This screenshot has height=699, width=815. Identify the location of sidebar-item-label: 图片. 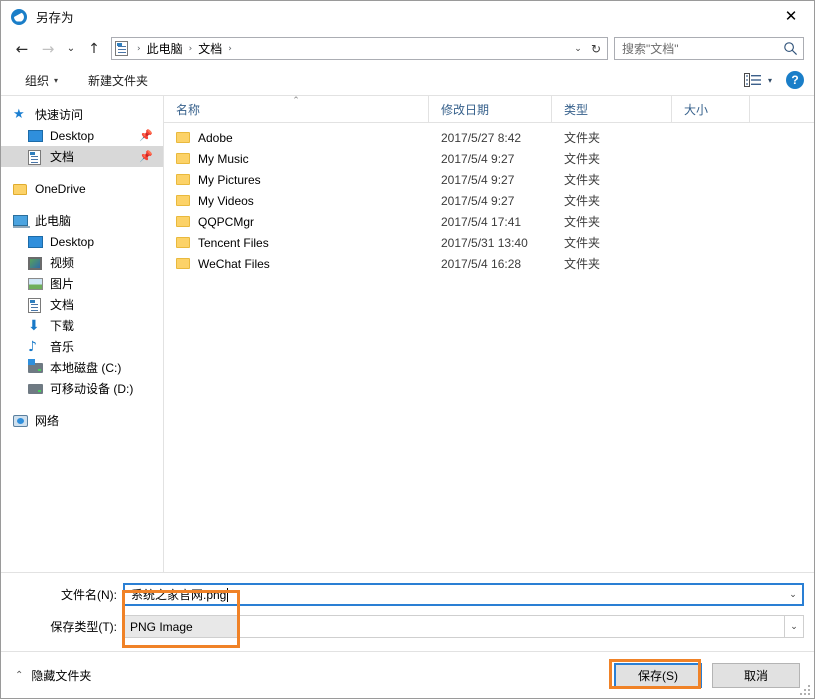
(62, 284).